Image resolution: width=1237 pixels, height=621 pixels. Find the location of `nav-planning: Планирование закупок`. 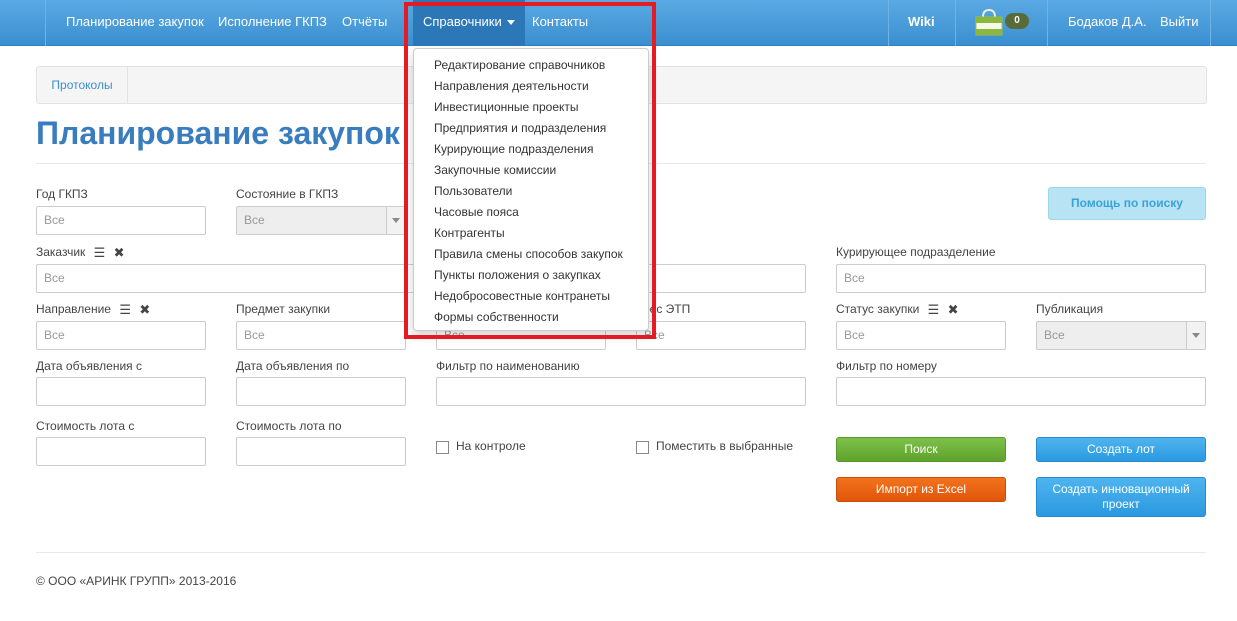

nav-planning: Планирование закупок is located at coordinates (135, 23).